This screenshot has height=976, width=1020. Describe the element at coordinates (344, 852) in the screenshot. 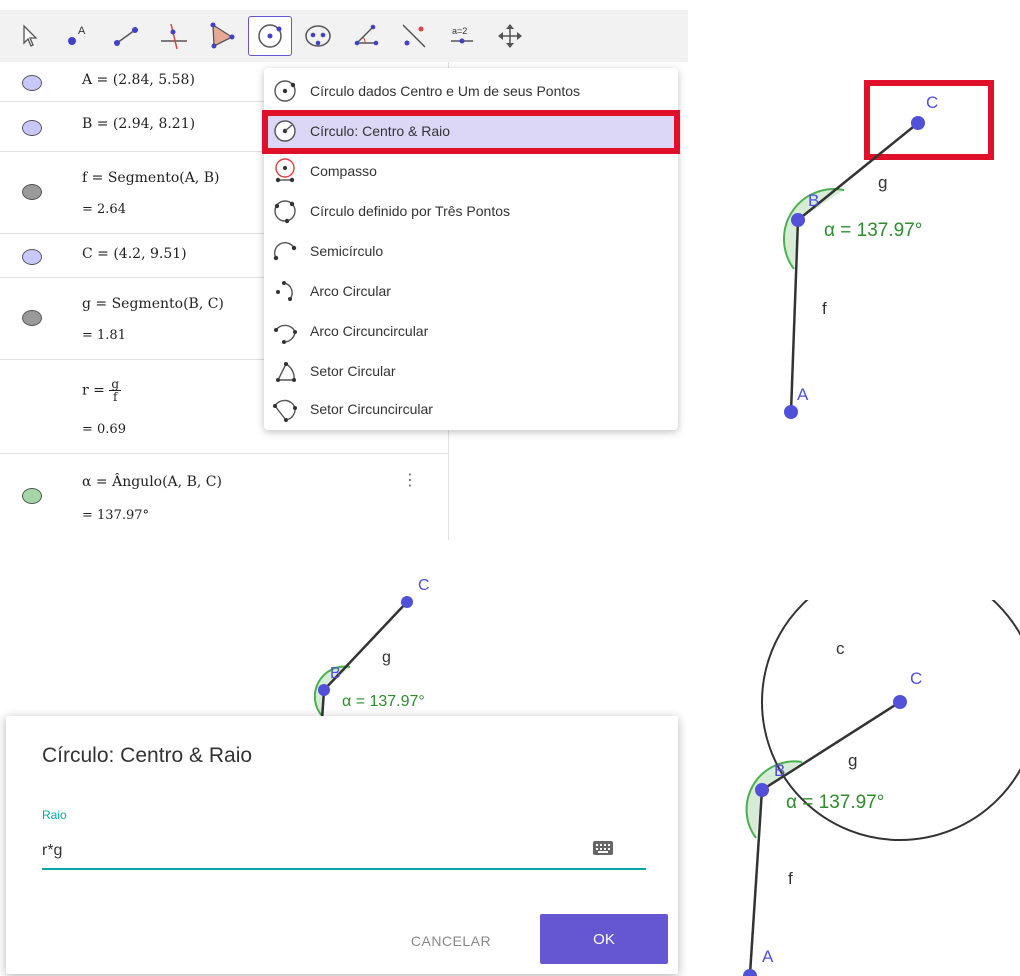

I see `radius-input` at that location.